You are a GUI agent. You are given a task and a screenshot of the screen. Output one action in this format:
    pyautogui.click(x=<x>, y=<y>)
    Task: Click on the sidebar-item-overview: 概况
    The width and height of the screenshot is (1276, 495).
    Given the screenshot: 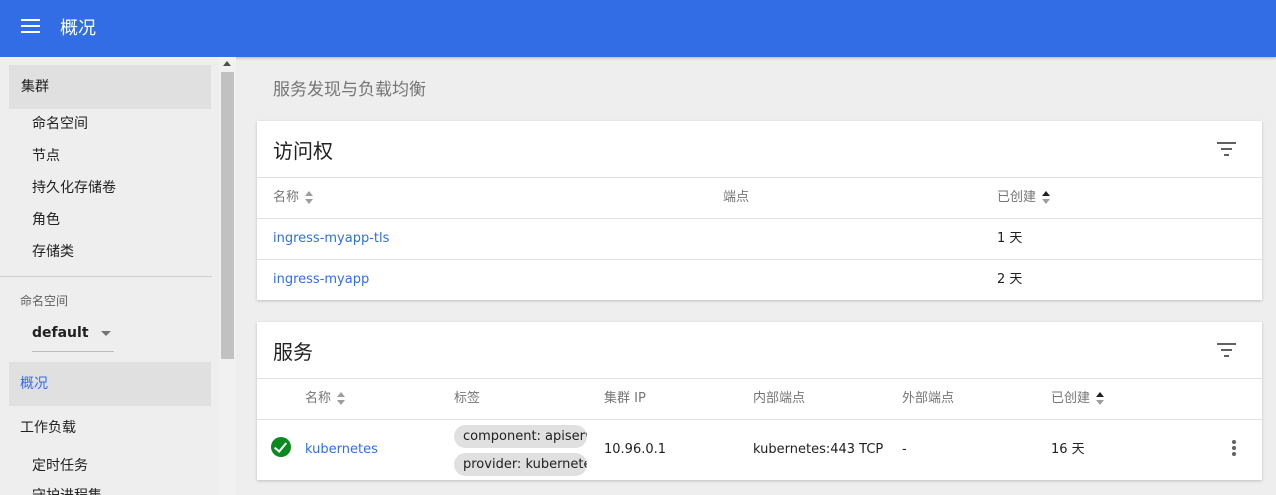 What is the action you would take?
    pyautogui.click(x=110, y=384)
    